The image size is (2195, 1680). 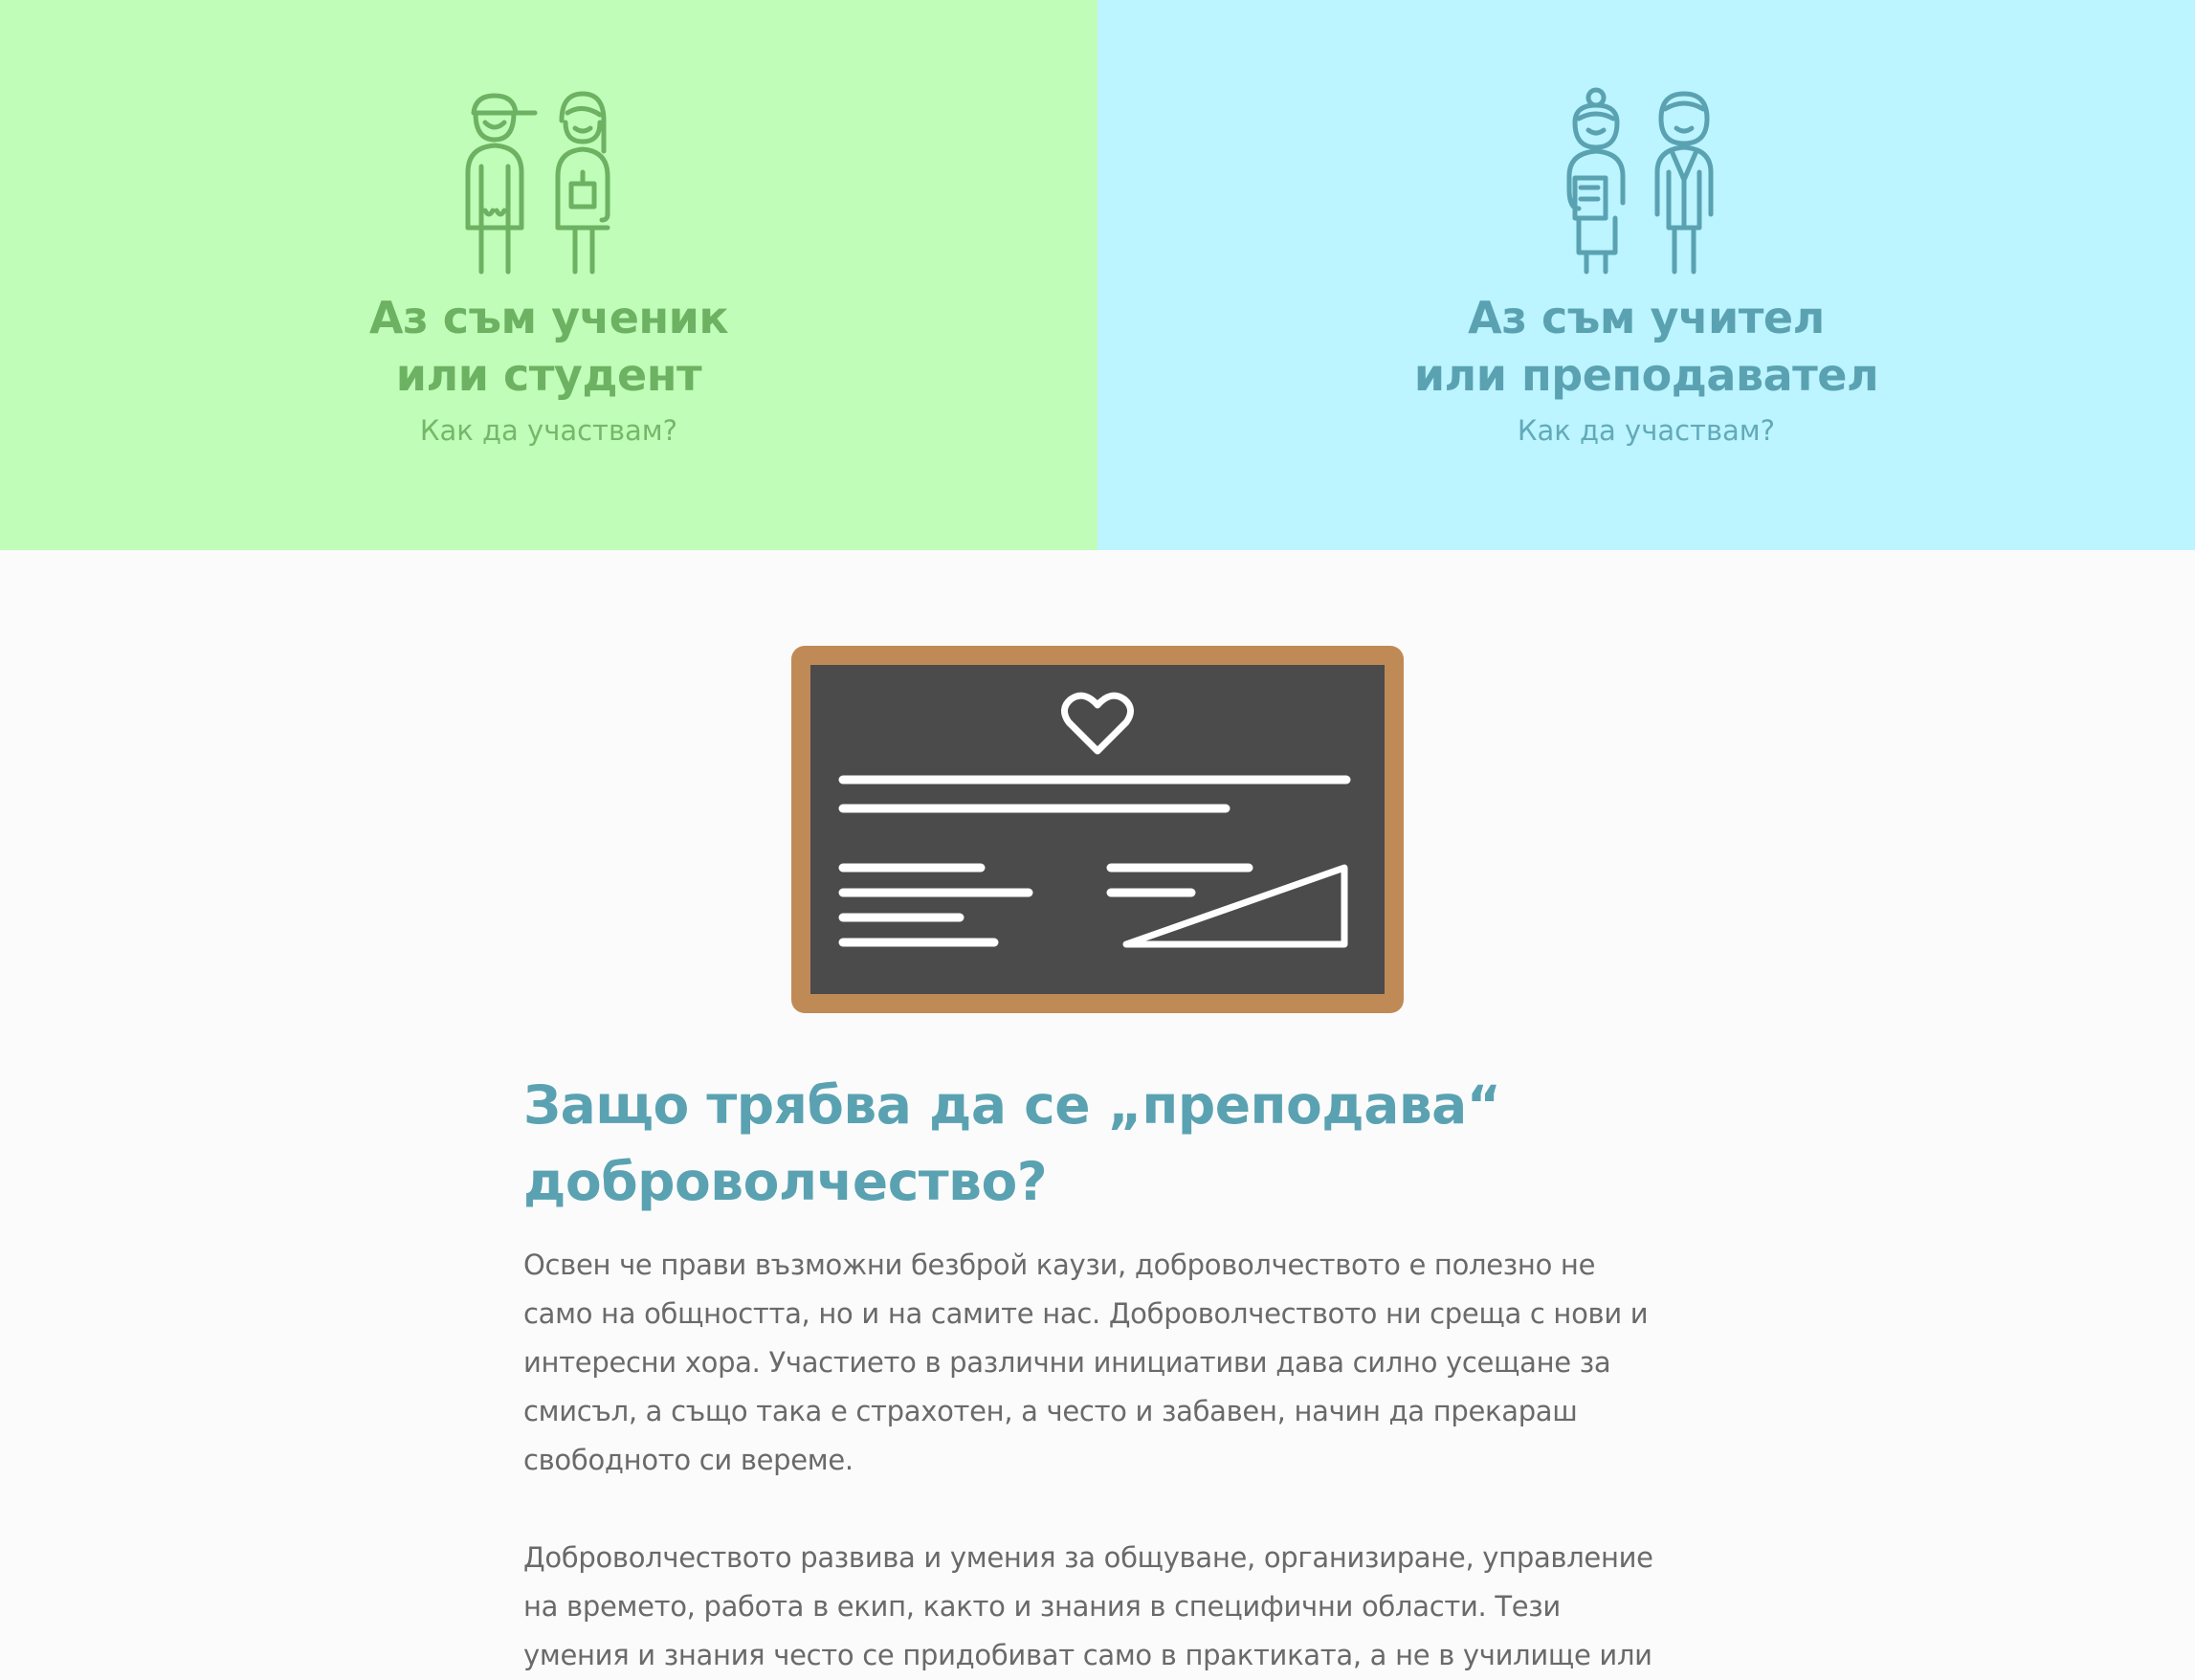 I want to click on teachers-icon, so click(x=1640, y=181).